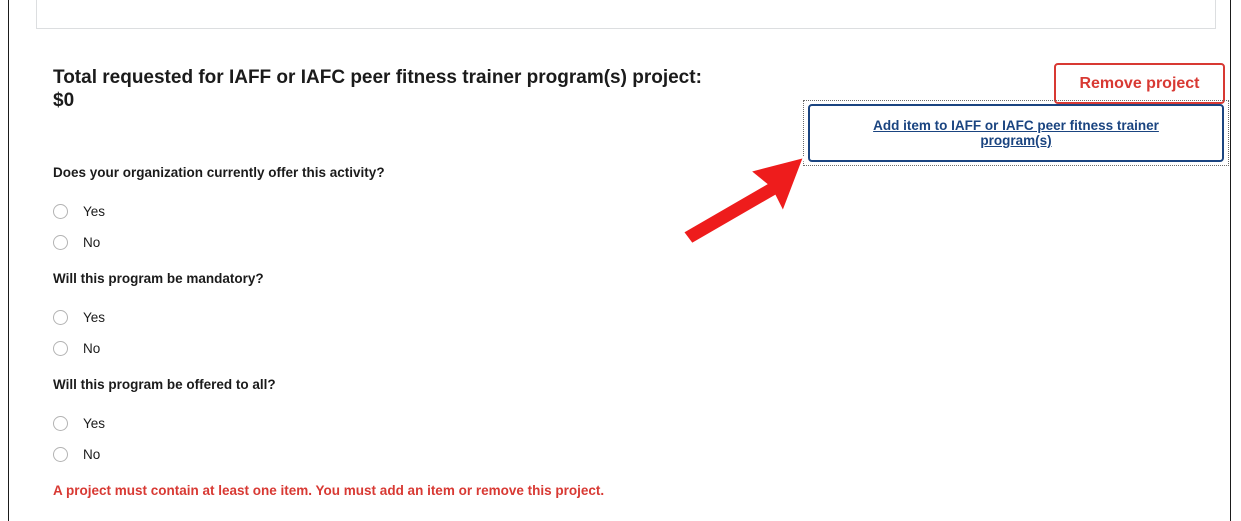 The image size is (1241, 521). I want to click on project-total-amount: $0, so click(64, 100).